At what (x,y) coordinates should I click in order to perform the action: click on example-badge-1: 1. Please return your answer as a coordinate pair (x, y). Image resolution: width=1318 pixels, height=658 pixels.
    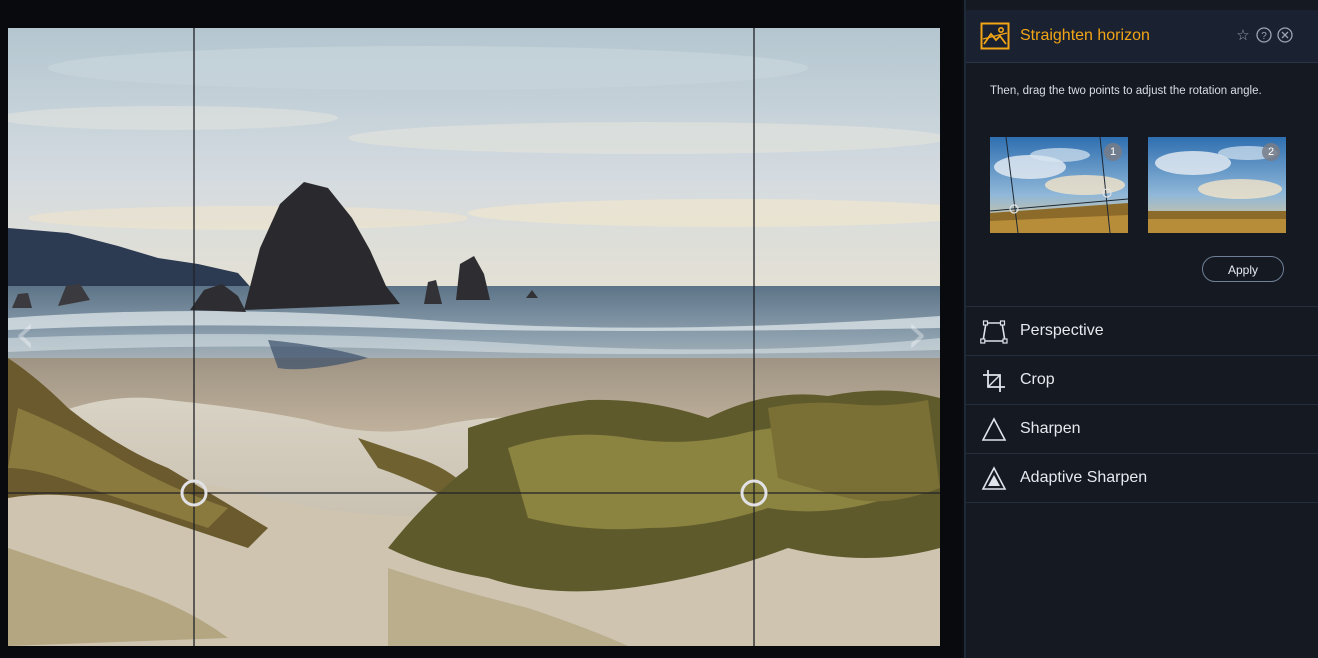
    Looking at the image, I should click on (1113, 152).